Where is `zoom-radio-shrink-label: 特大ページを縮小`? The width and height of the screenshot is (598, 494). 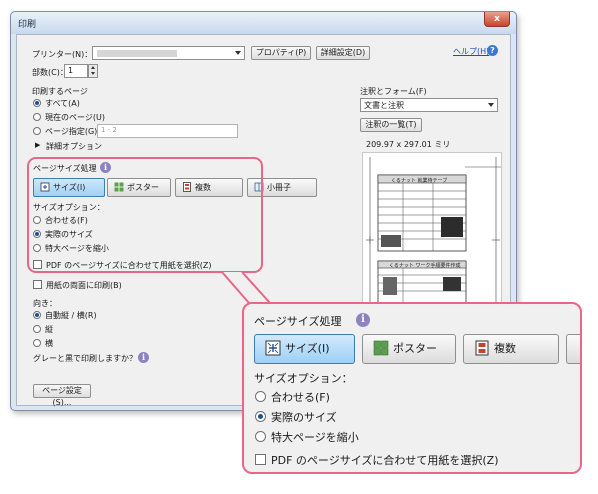
zoom-radio-shrink-label: 特大ページを縮小 is located at coordinates (315, 437).